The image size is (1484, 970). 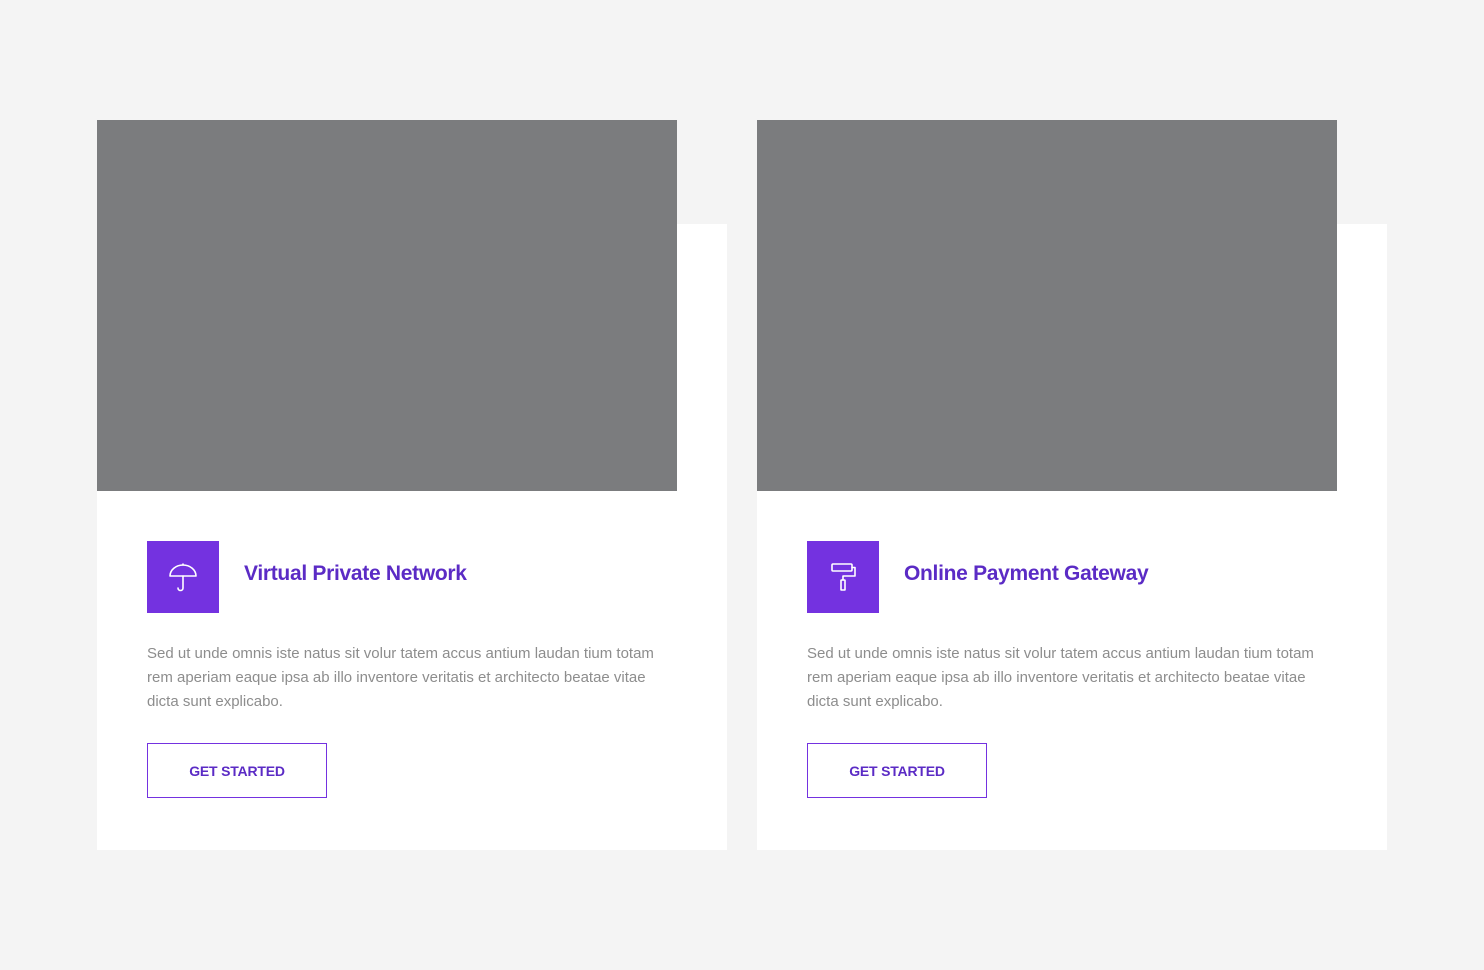 I want to click on paint-roller-icon, so click(x=843, y=577).